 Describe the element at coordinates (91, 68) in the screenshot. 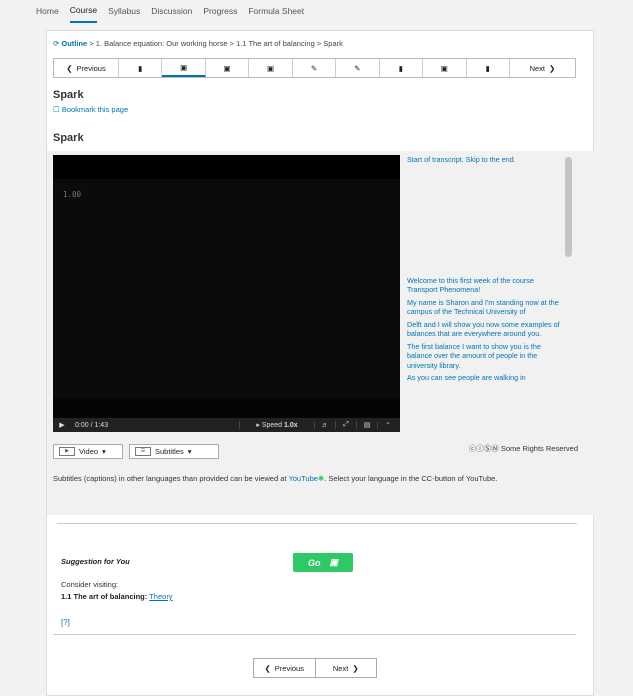

I see `sequence-previous-label: Previous` at that location.